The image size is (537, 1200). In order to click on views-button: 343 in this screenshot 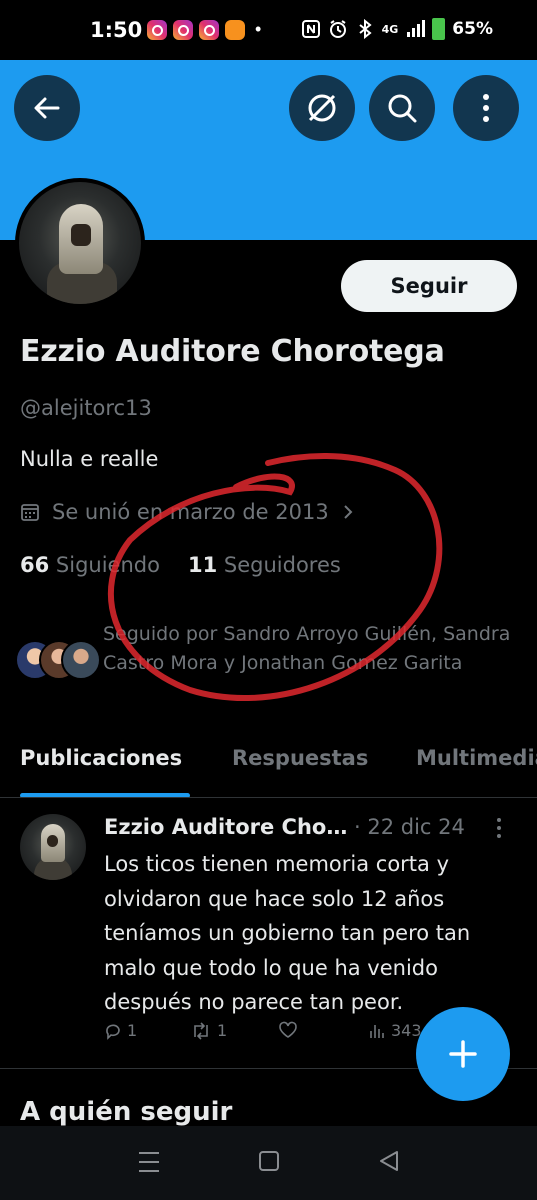, I will do `click(395, 1030)`.